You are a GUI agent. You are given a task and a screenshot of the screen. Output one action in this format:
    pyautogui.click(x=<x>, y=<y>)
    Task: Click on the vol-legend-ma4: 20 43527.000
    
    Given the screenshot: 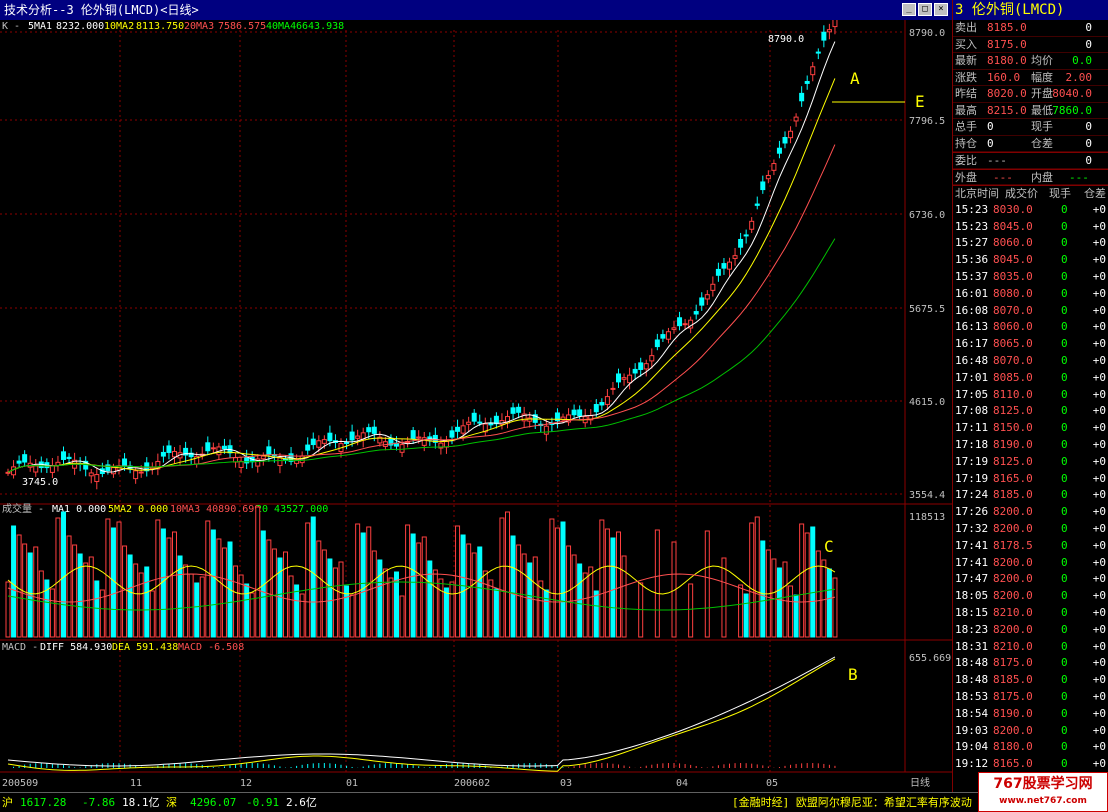 What is the action you would take?
    pyautogui.click(x=292, y=509)
    